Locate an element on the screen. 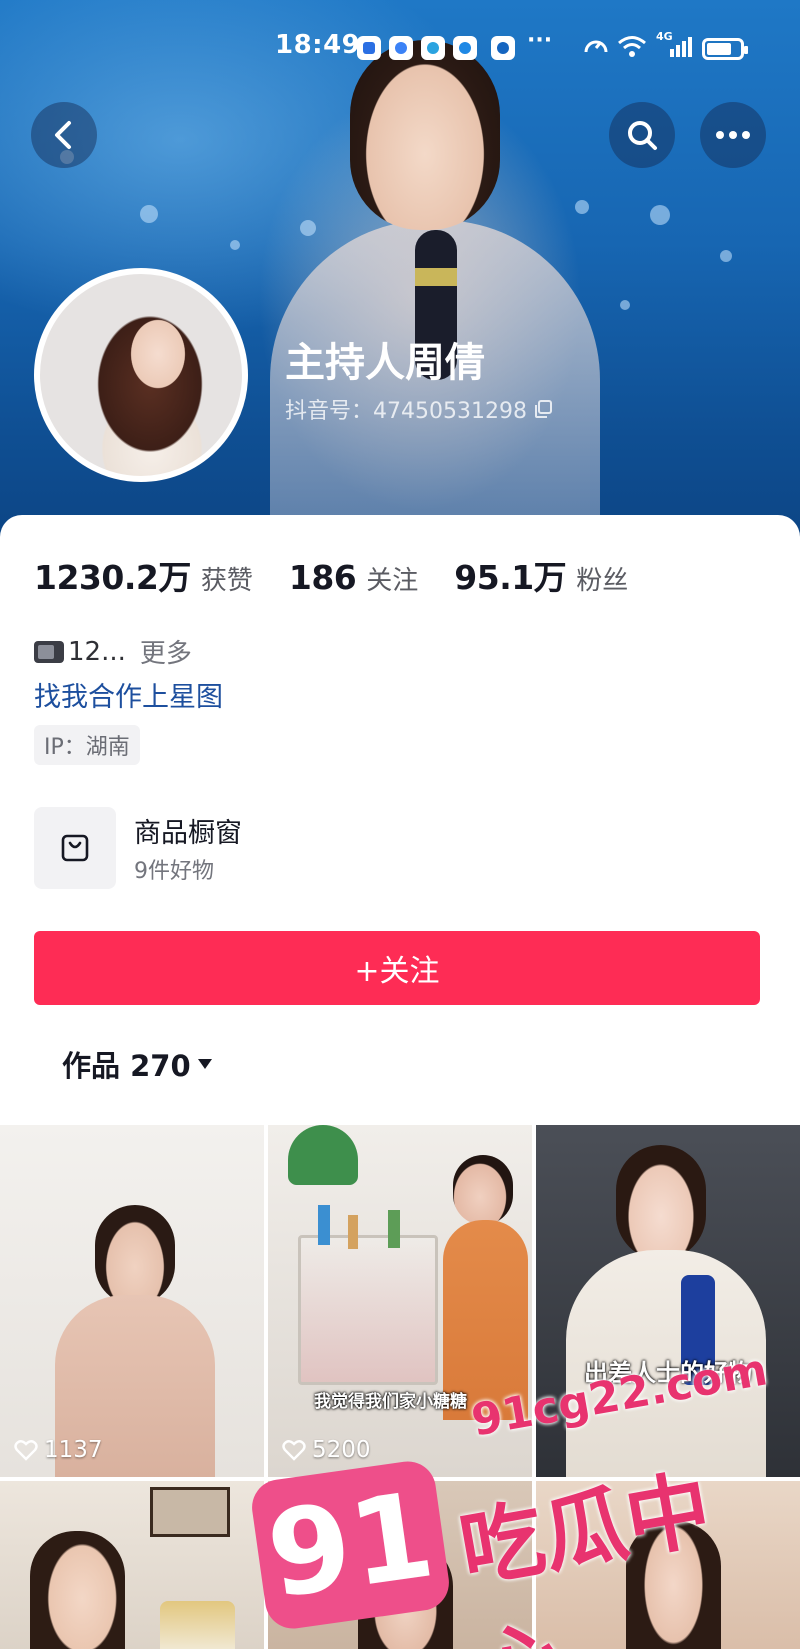 The height and width of the screenshot is (1649, 800). douyin-id: 抖音号：47450531298 is located at coordinates (419, 409).